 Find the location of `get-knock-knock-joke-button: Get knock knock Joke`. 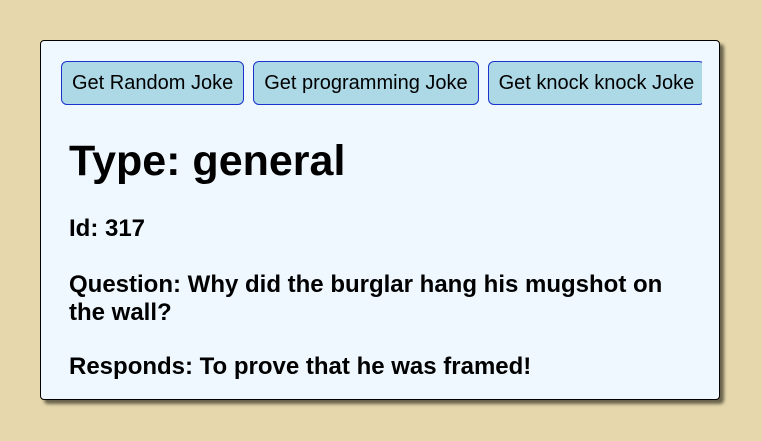

get-knock-knock-joke-button: Get knock knock Joke is located at coordinates (594, 83).